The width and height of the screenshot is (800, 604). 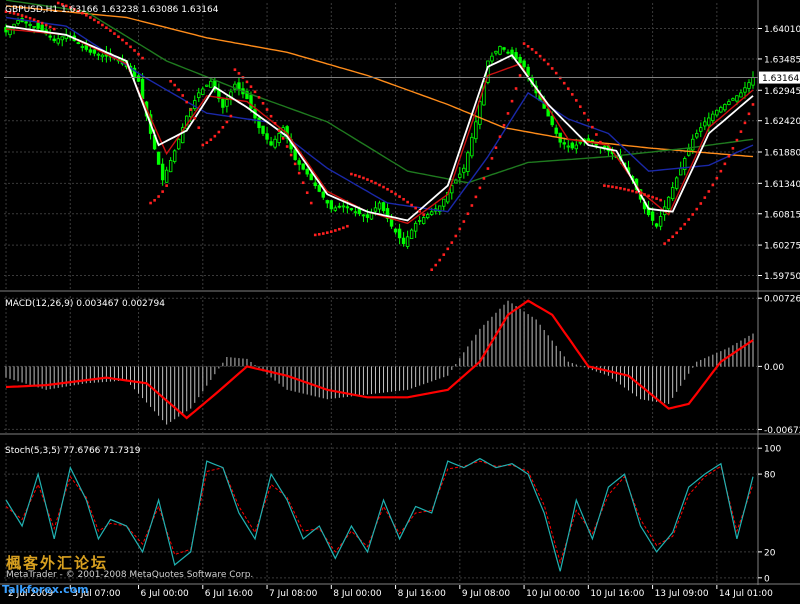 I want to click on price-axis-tick-label: 1.60815, so click(x=782, y=215).